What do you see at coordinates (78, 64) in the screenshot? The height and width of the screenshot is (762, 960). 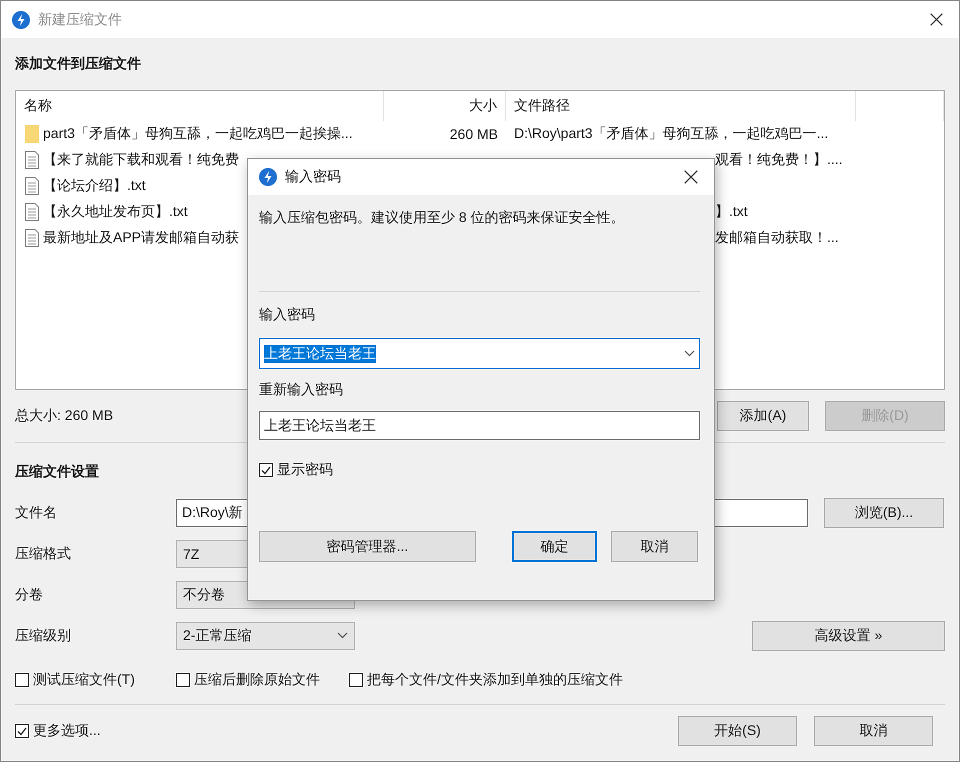 I see `section-title: 添加文件到压缩文件` at bounding box center [78, 64].